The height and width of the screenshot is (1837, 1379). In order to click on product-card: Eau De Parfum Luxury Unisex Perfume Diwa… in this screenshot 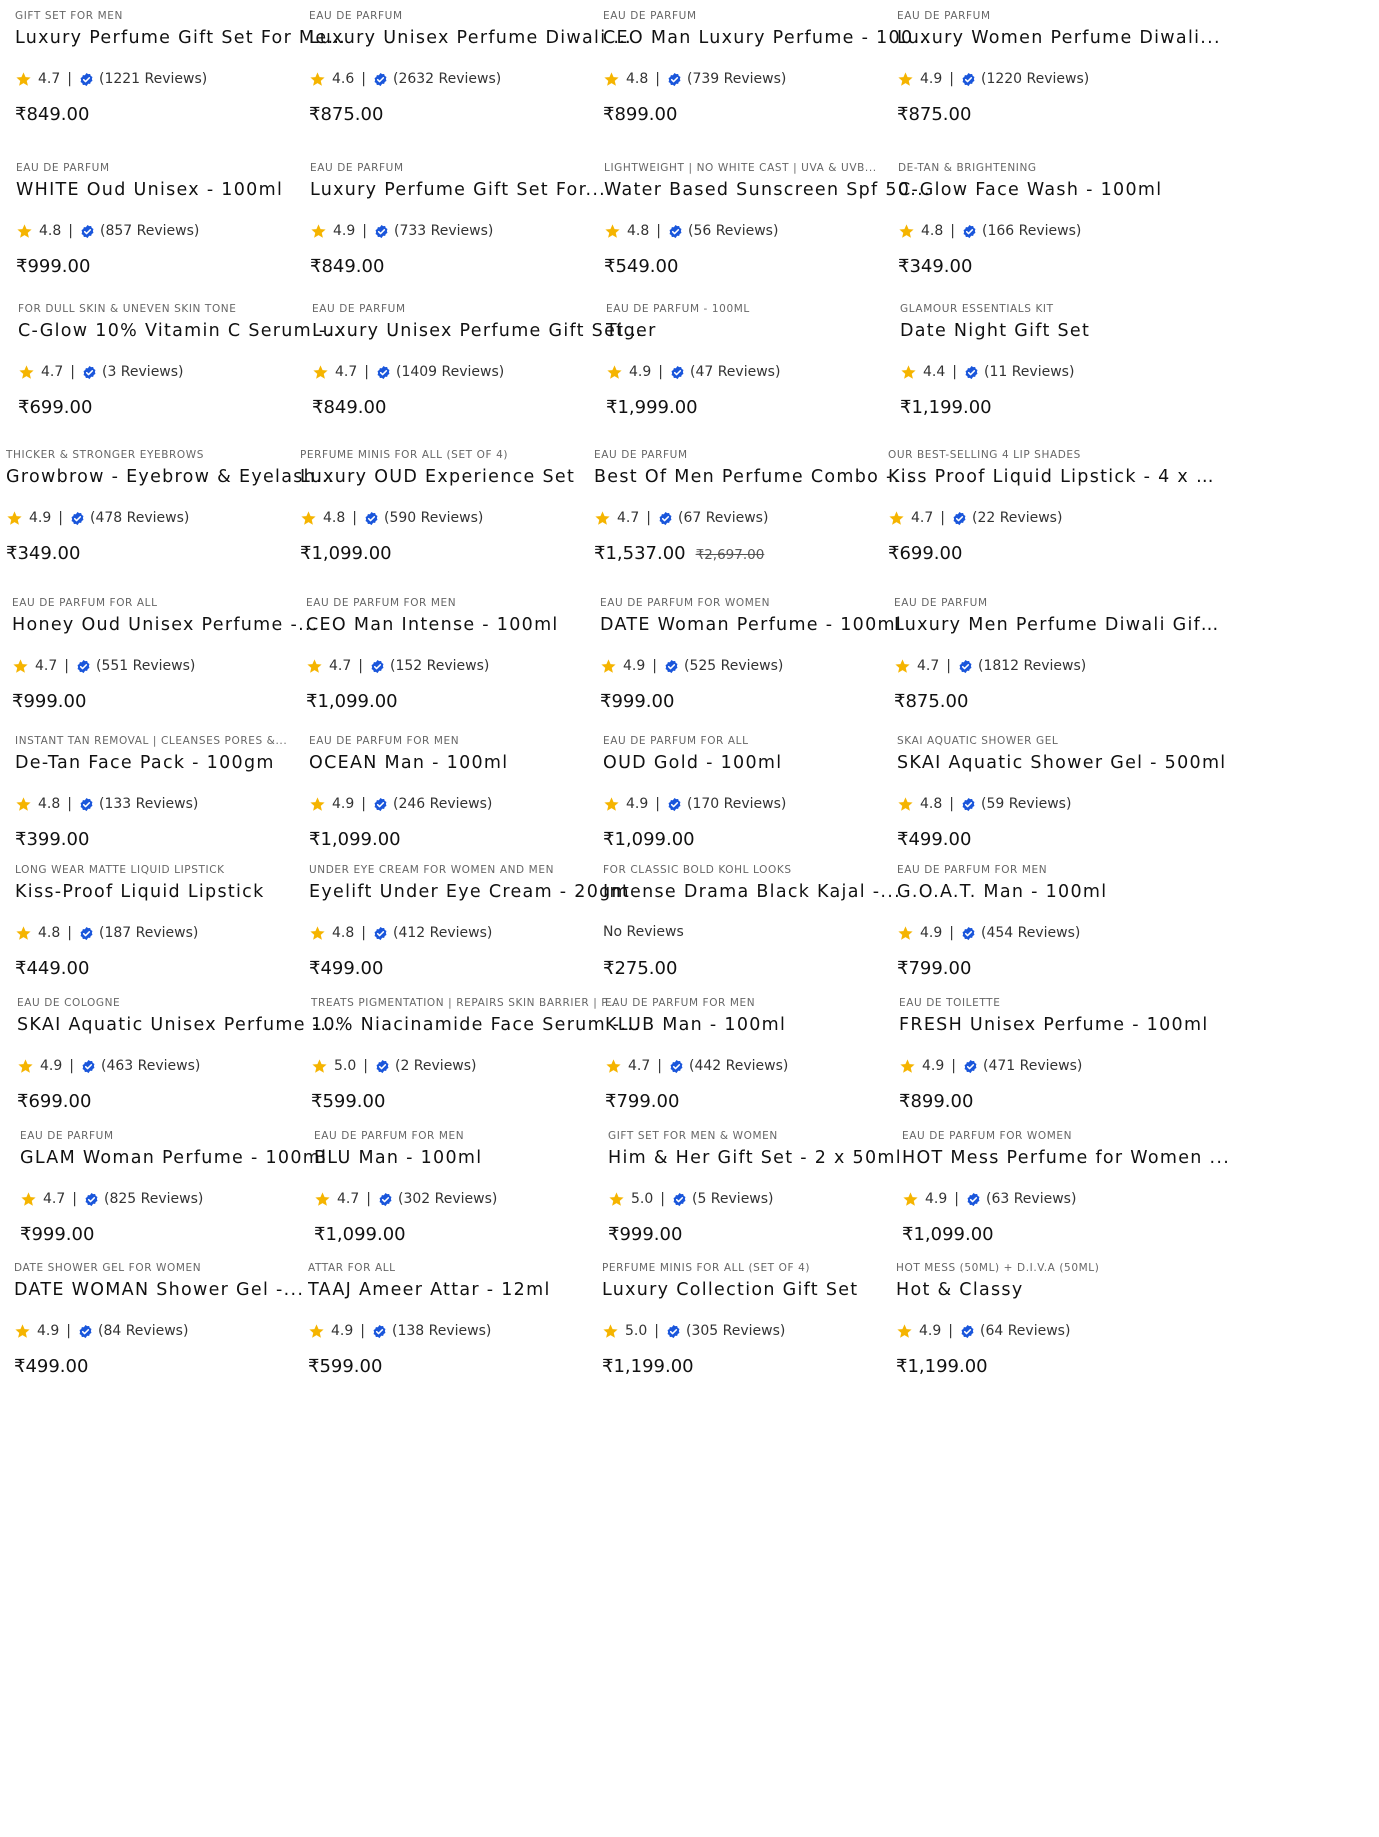, I will do `click(474, 75)`.